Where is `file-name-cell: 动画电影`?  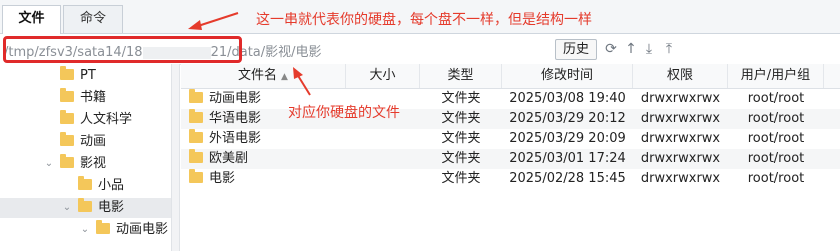 file-name-cell: 动画电影 is located at coordinates (225, 99).